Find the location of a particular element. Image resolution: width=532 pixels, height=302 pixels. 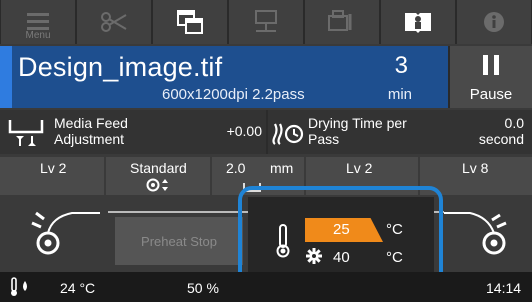

pause-button: Pause is located at coordinates (490, 77).